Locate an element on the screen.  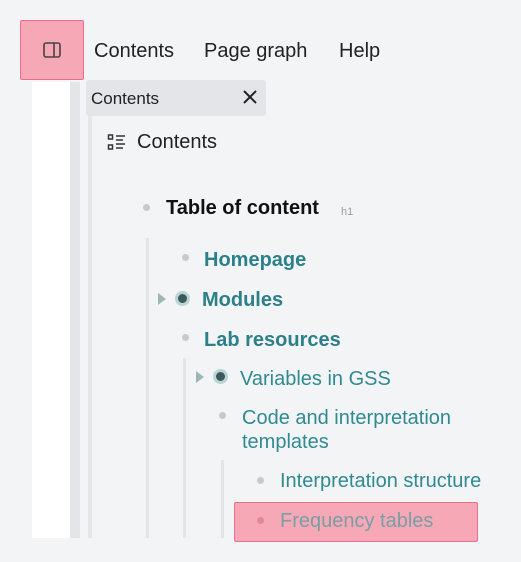
tab-contents: Contents is located at coordinates (176, 98).